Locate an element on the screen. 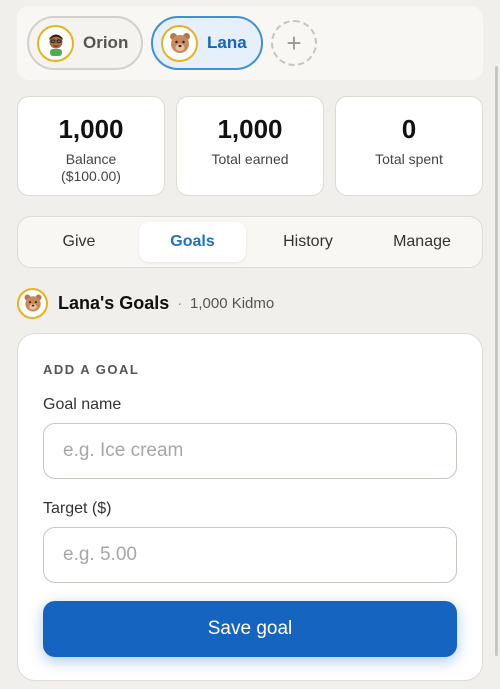 The width and height of the screenshot is (500, 689). tab-goals: Goals is located at coordinates (192, 242).